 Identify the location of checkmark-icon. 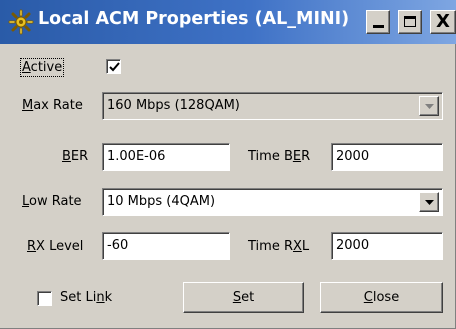
(114, 67).